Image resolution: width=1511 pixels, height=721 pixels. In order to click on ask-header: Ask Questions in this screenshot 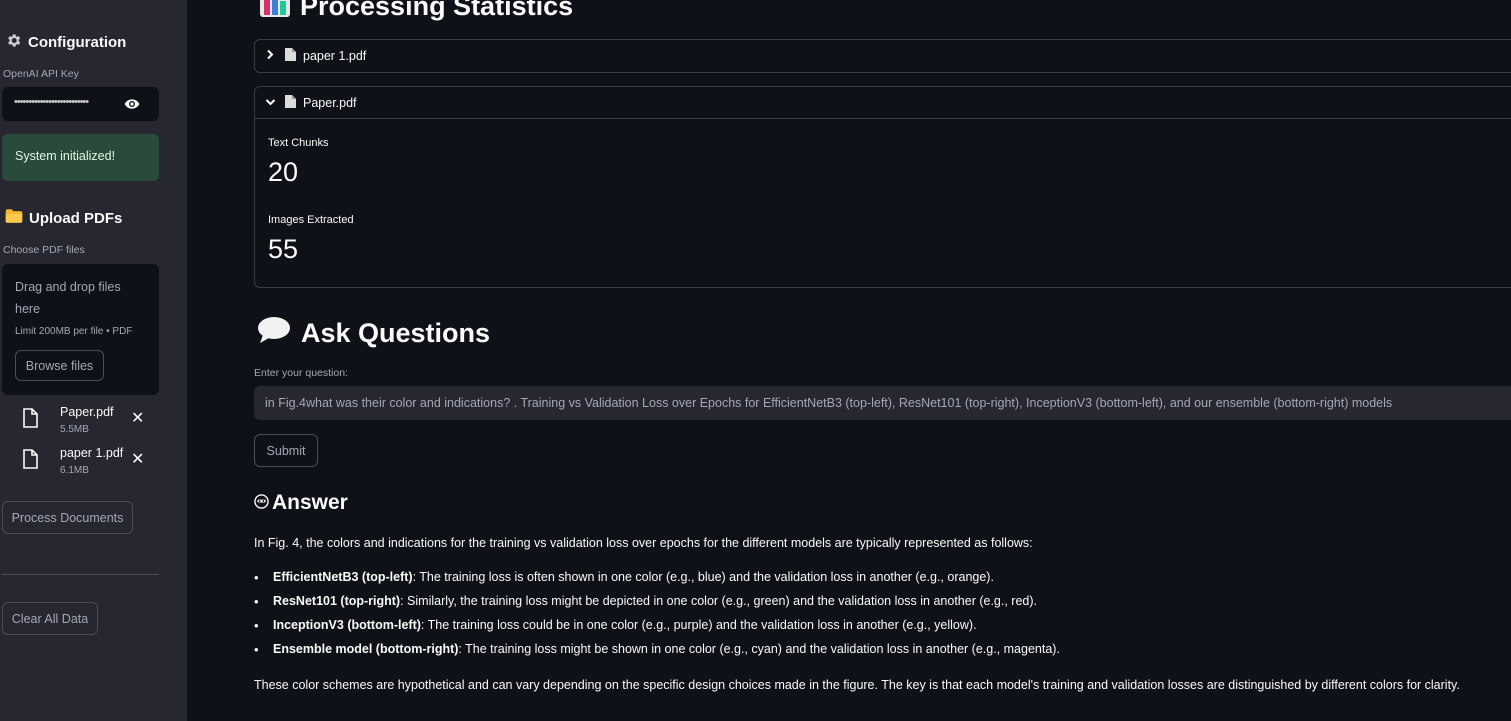, I will do `click(373, 333)`.